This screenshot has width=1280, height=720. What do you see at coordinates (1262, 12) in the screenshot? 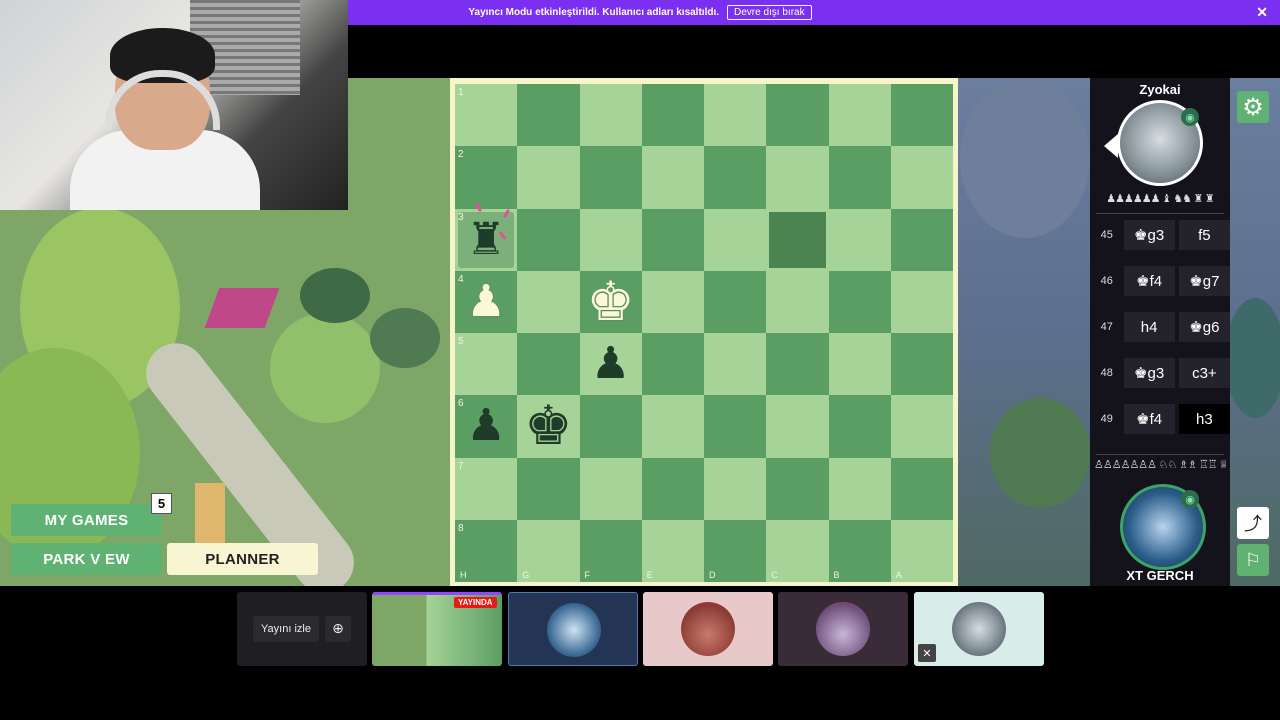
I see `close-icon: ✕` at bounding box center [1262, 12].